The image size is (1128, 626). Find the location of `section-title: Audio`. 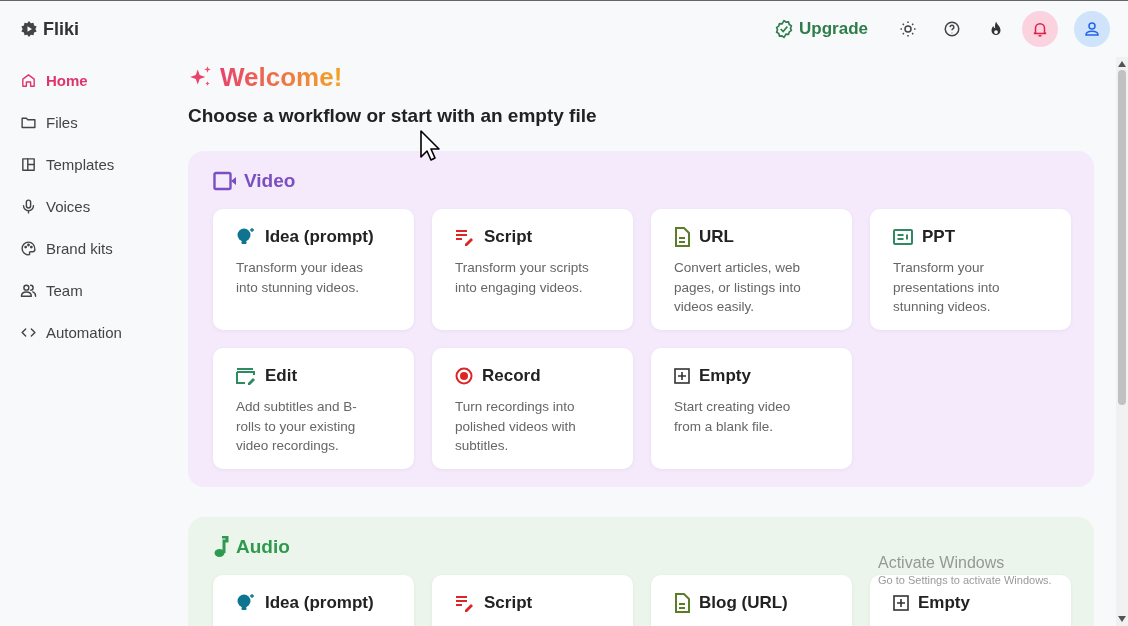

section-title: Audio is located at coordinates (263, 547).